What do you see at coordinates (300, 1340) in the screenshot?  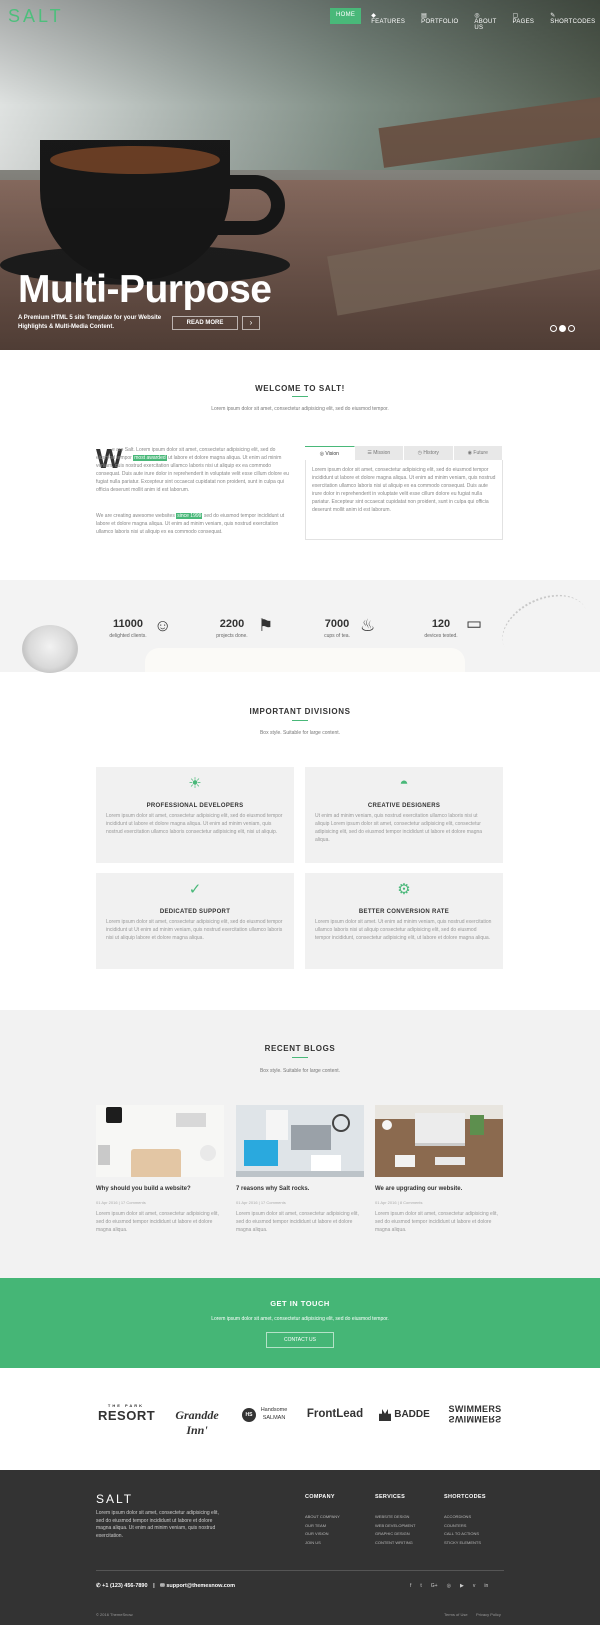 I see `contact-us-button: CONTACT US` at bounding box center [300, 1340].